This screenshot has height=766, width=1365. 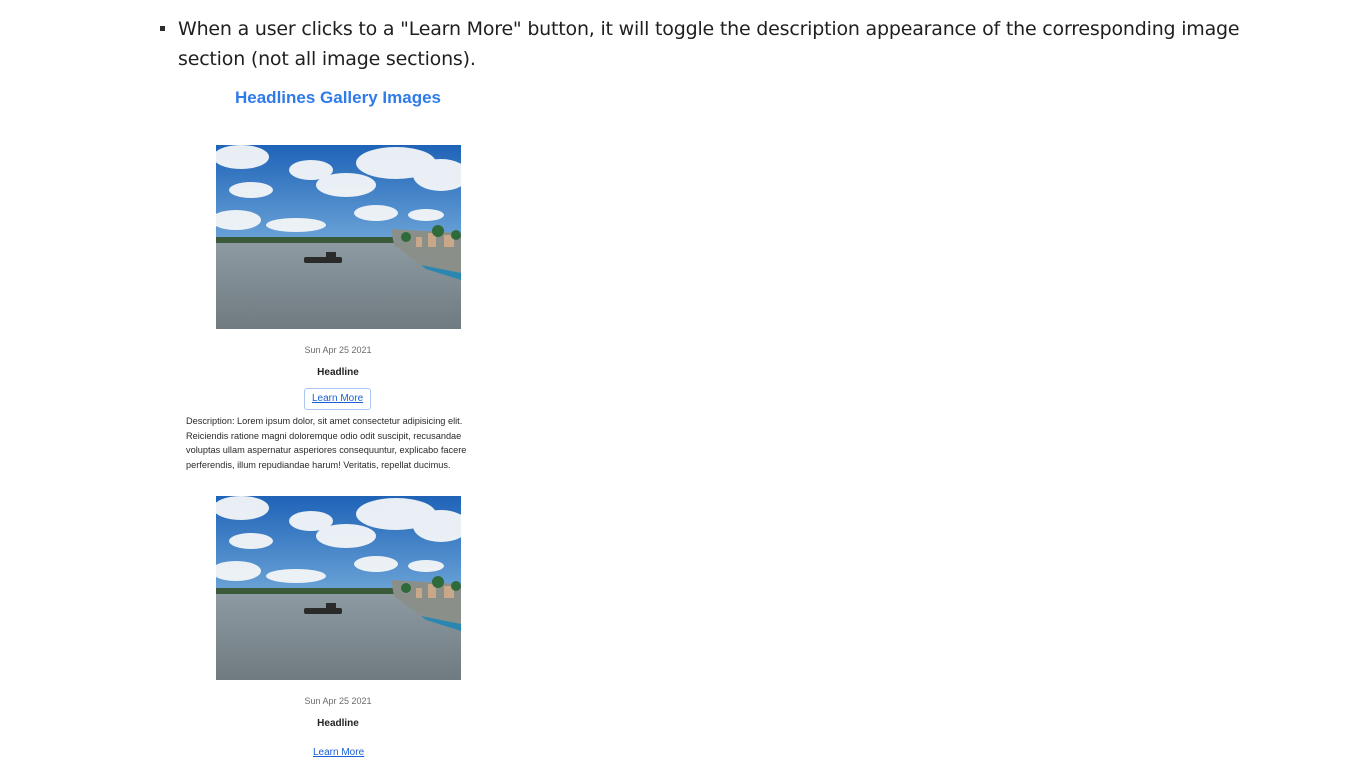 I want to click on gallery-title: Headlines Gallery Images, so click(x=338, y=97).